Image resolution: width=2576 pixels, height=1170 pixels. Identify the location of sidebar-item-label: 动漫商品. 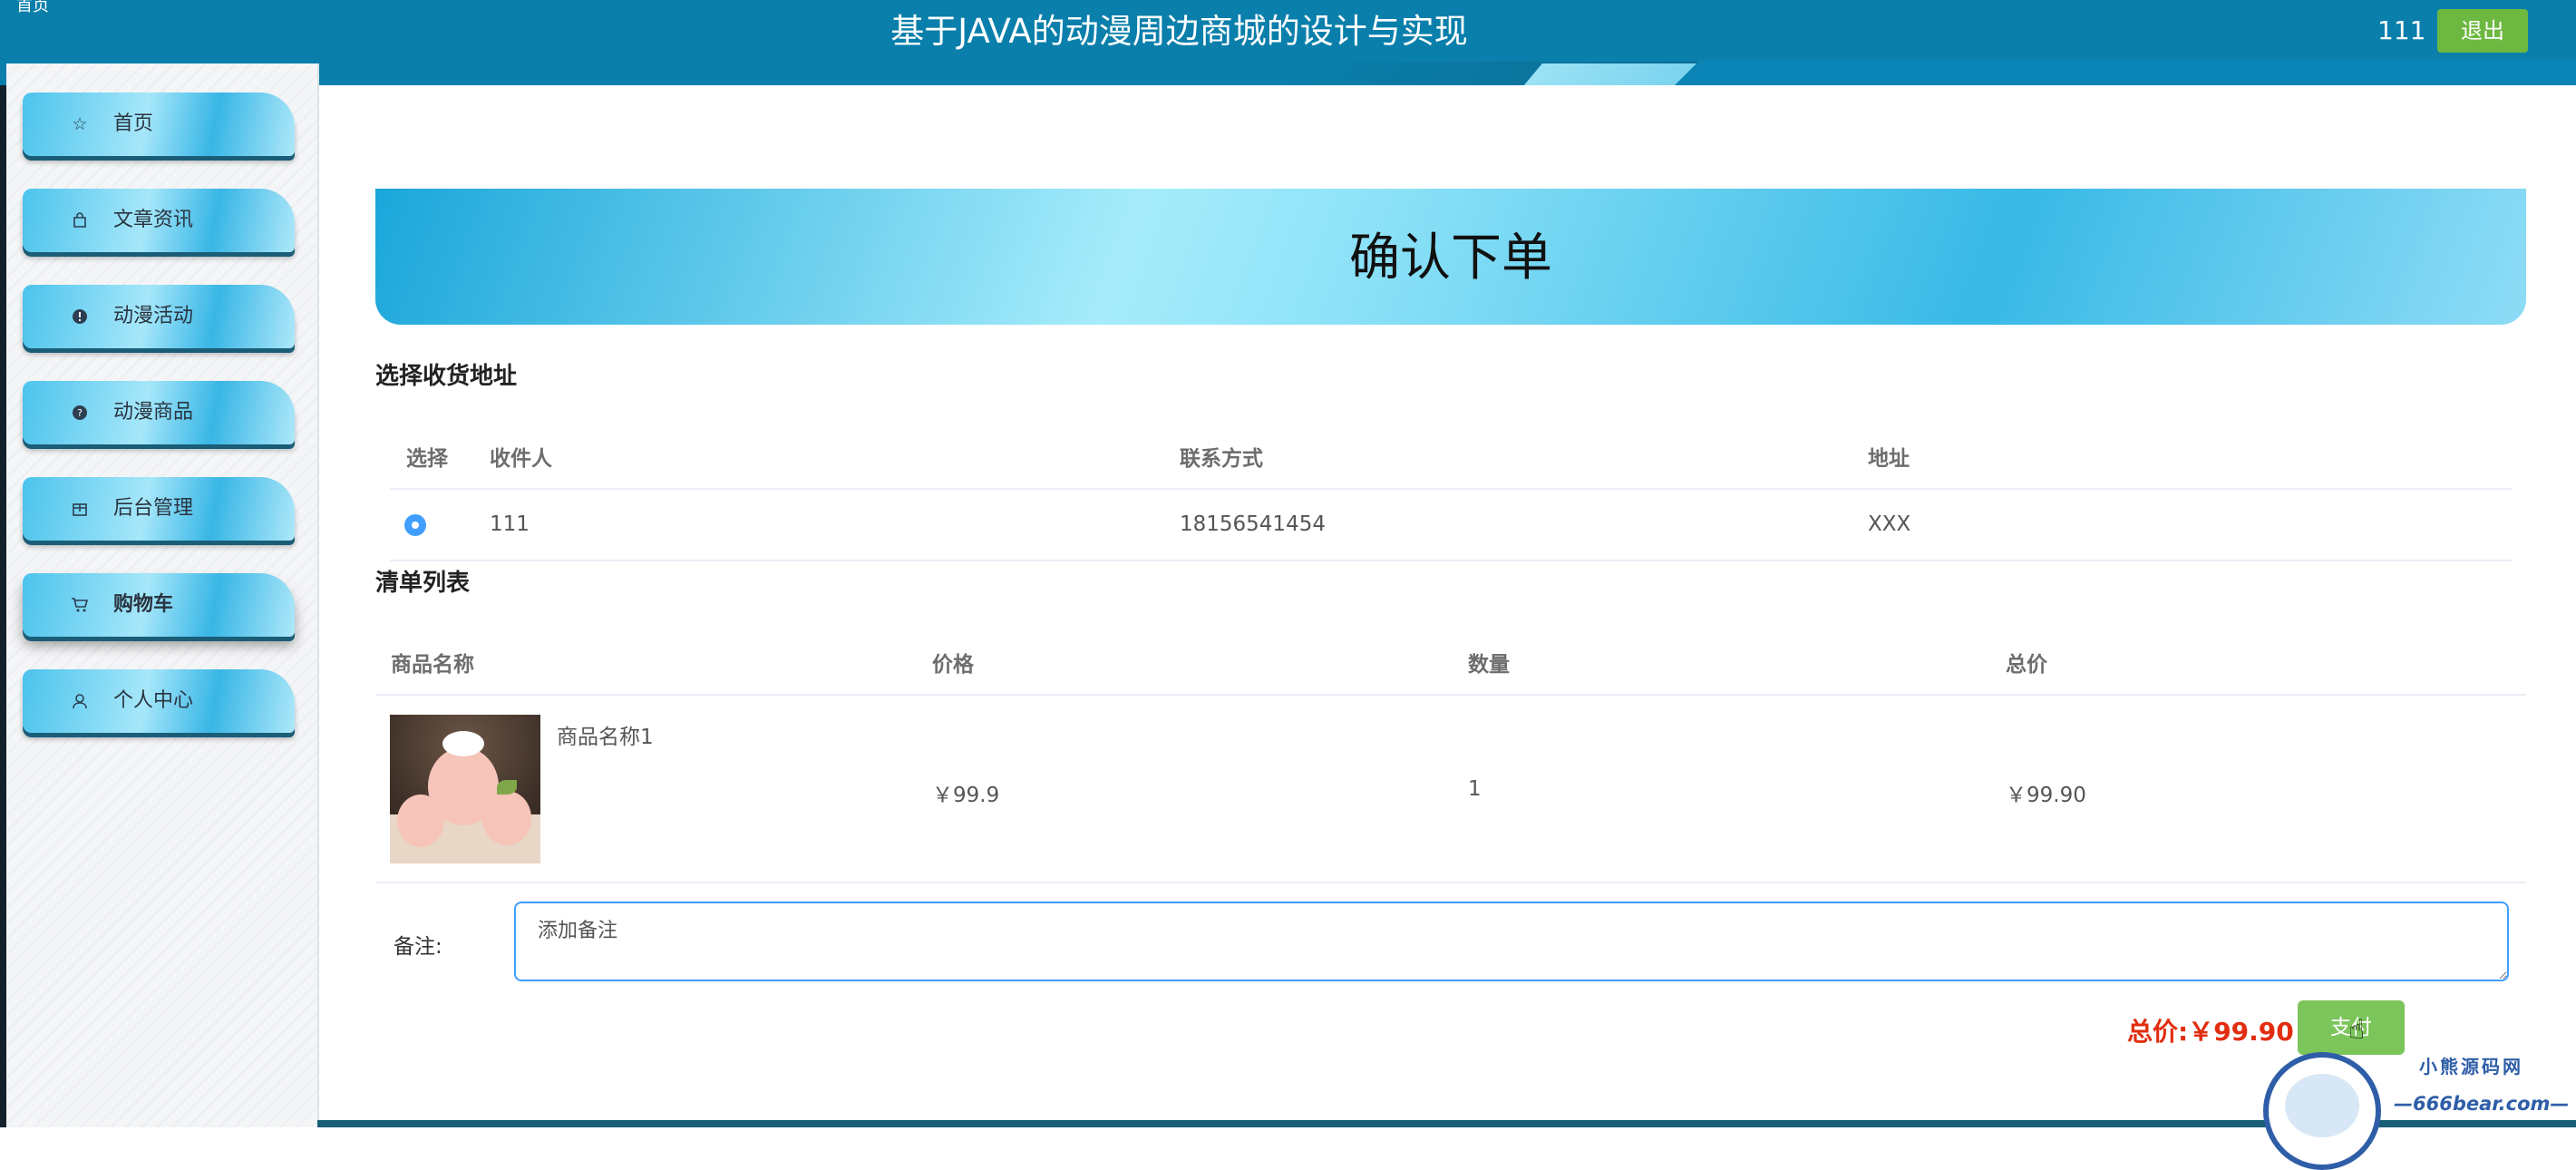
(153, 412).